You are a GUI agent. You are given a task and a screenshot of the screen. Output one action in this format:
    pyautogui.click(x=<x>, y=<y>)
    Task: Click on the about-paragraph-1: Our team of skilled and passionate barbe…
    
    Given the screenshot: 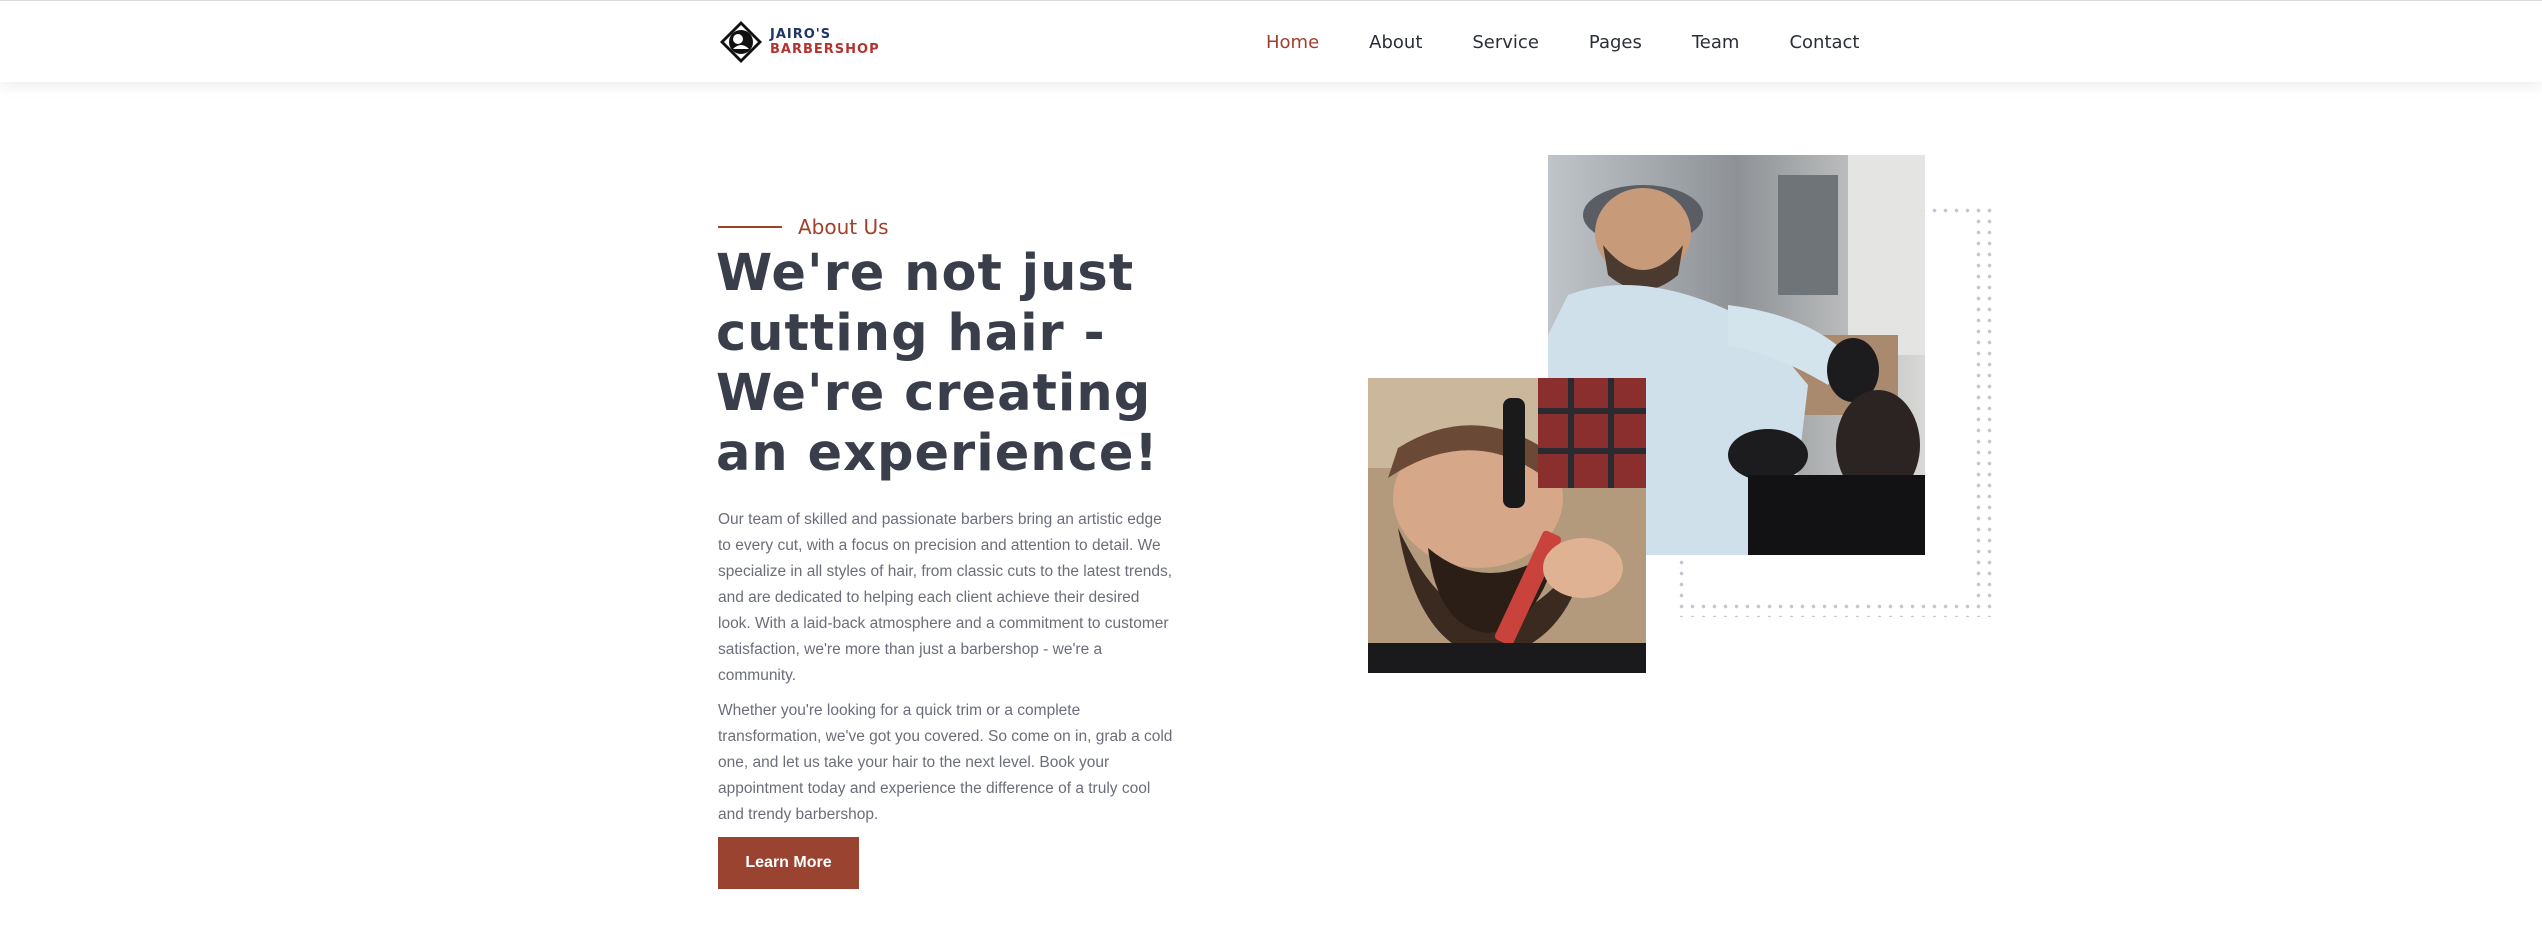 What is the action you would take?
    pyautogui.click(x=945, y=597)
    